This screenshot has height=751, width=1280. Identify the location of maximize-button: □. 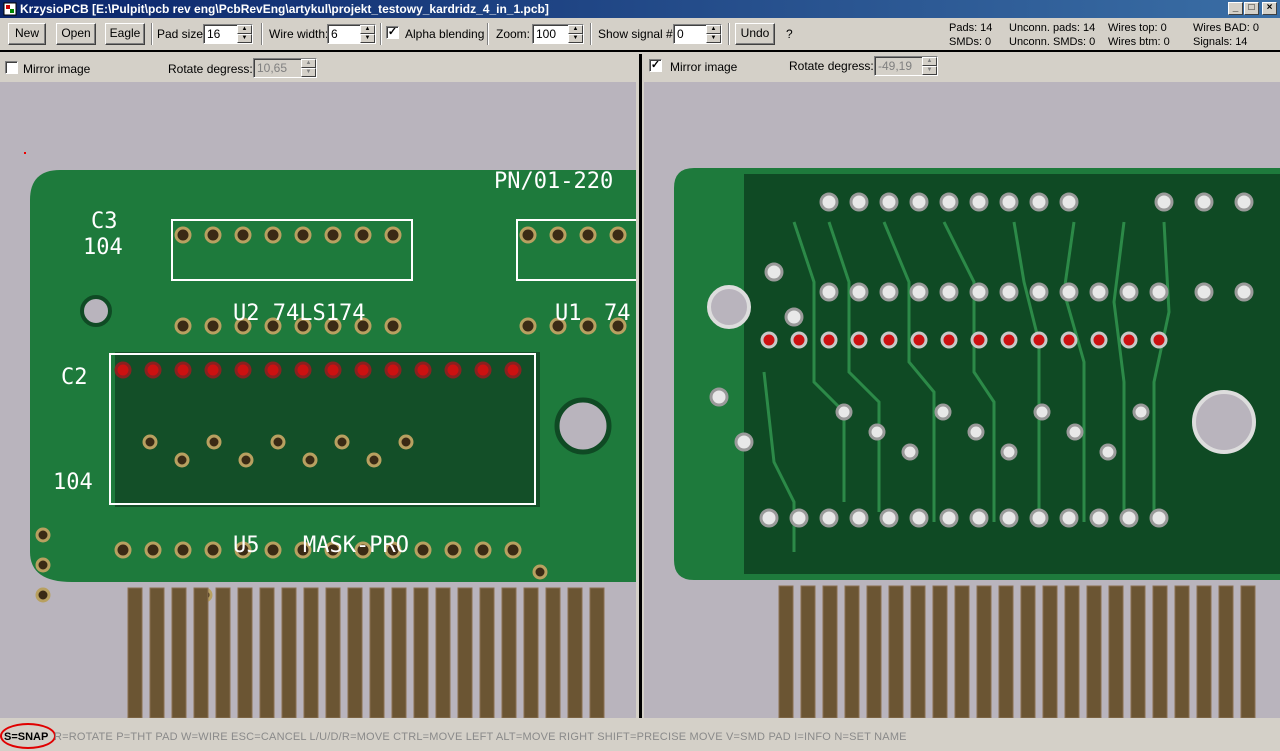
(1251, 8).